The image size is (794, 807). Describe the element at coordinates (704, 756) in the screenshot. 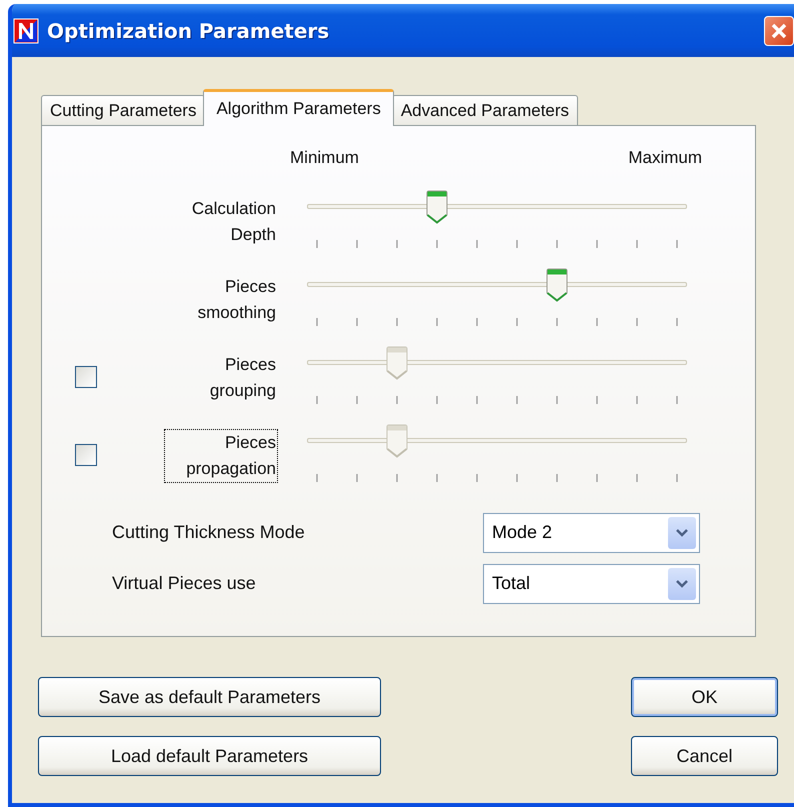

I see `button: Cancel` at that location.